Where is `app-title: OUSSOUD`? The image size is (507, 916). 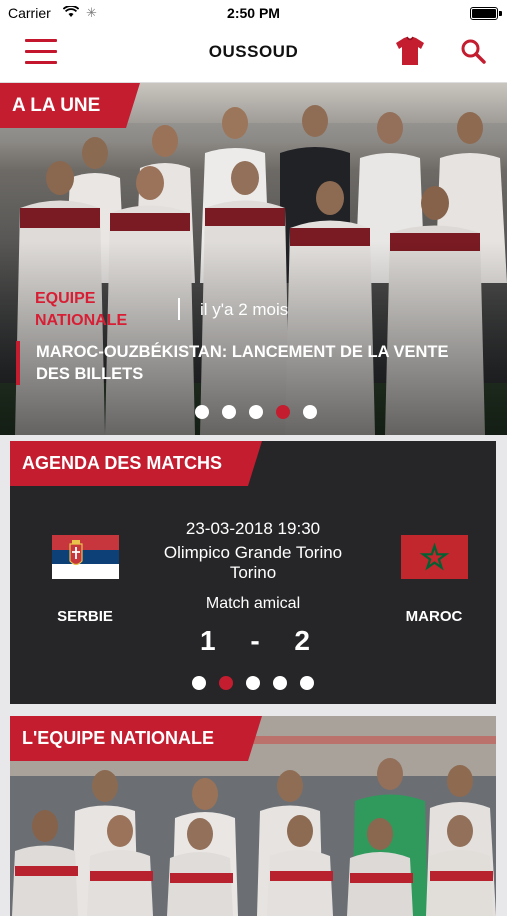
app-title: OUSSOUD is located at coordinates (253, 51).